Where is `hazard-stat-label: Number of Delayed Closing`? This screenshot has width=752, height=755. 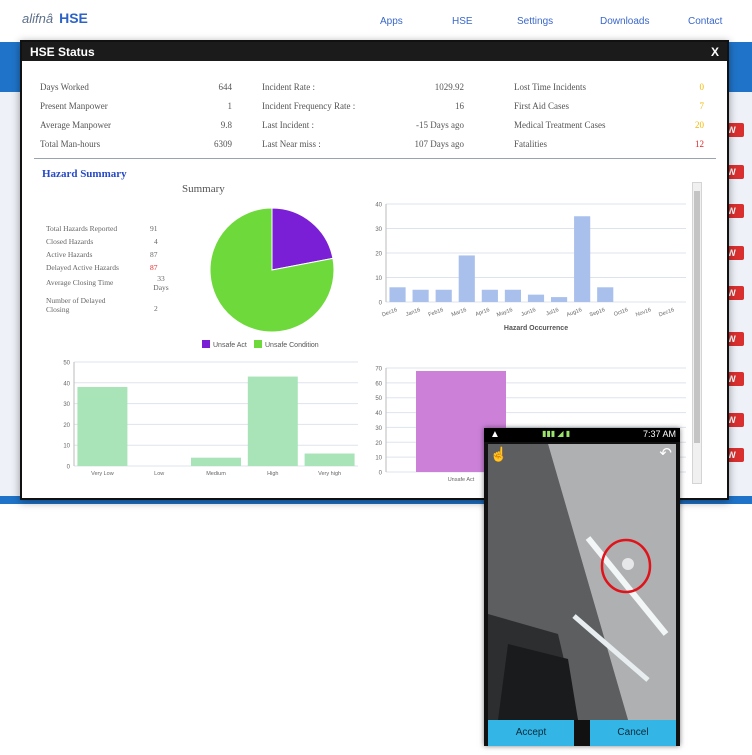
hazard-stat-label: Number of Delayed Closing is located at coordinates (76, 305).